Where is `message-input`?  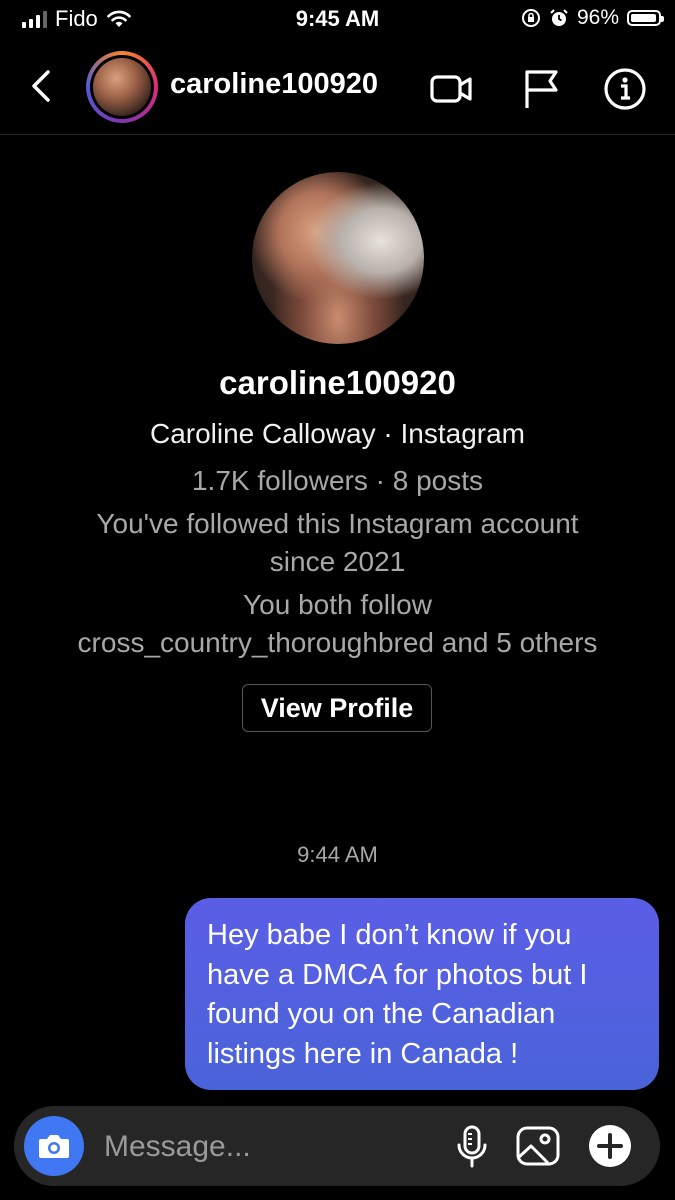
message-input is located at coordinates (269, 1147).